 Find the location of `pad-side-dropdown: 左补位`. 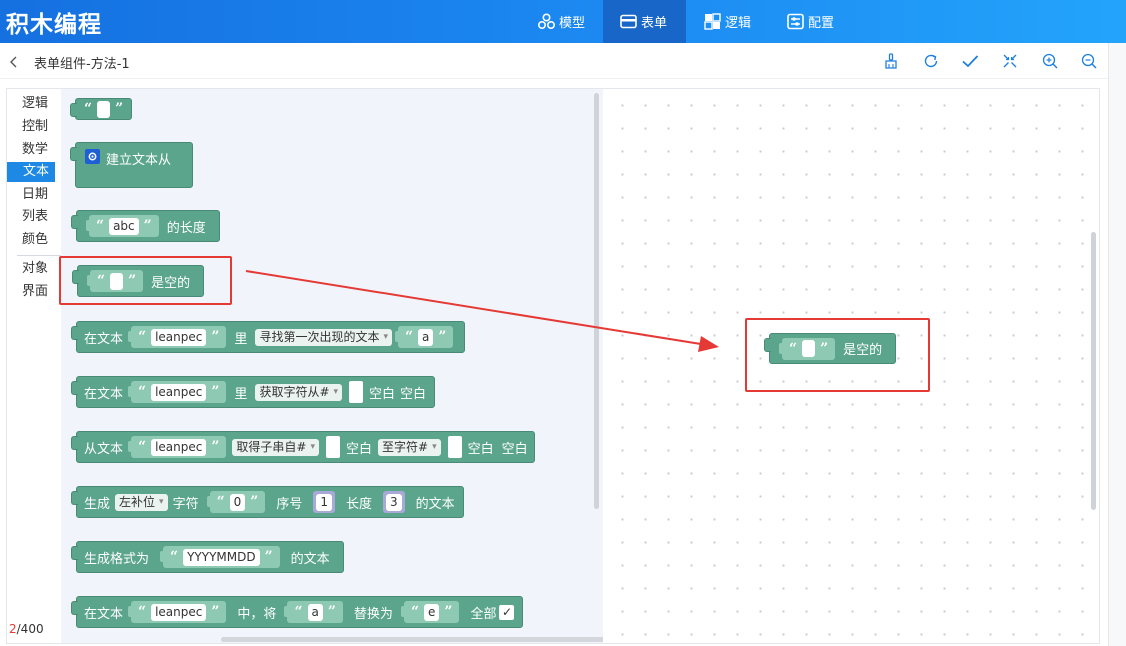

pad-side-dropdown: 左补位 is located at coordinates (141, 502).